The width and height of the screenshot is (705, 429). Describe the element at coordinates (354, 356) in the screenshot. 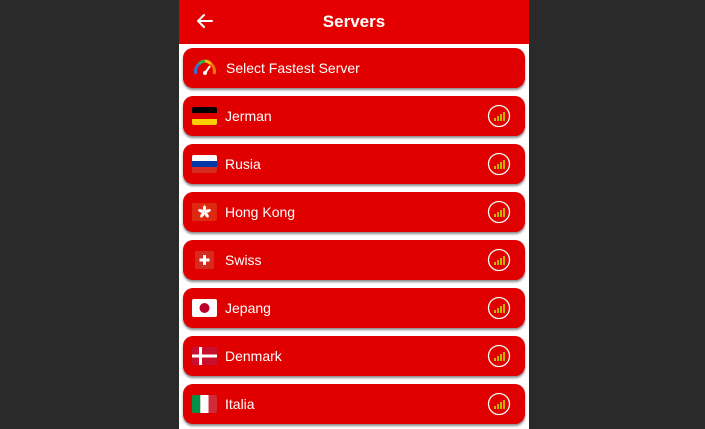

I see `server-item-denmark: Denmark` at that location.